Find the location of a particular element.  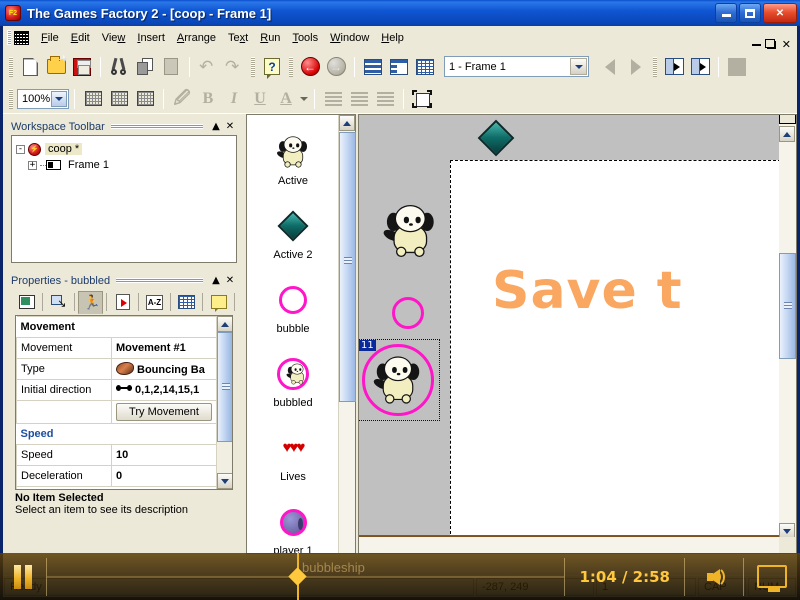

property-value: Movement #1 is located at coordinates (164, 348).